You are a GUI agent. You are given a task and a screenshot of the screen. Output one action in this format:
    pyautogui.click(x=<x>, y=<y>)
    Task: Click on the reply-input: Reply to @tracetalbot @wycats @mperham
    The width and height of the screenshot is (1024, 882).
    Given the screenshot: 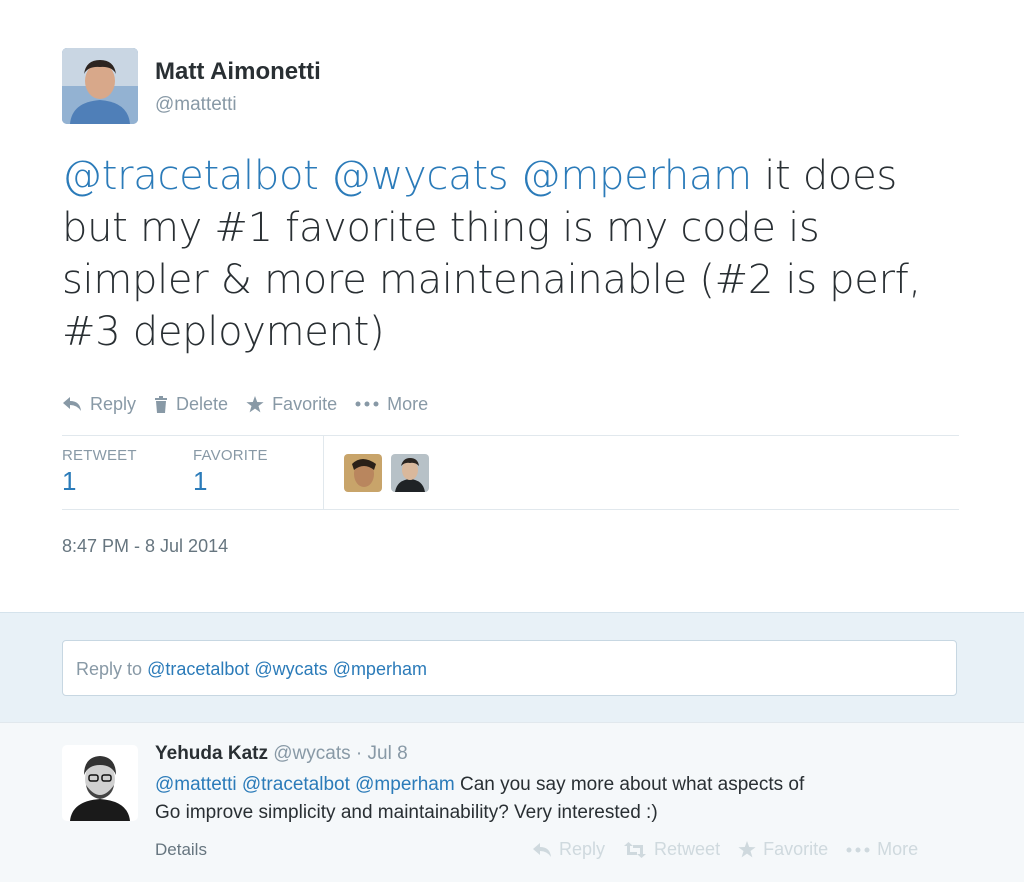 What is the action you would take?
    pyautogui.click(x=509, y=668)
    